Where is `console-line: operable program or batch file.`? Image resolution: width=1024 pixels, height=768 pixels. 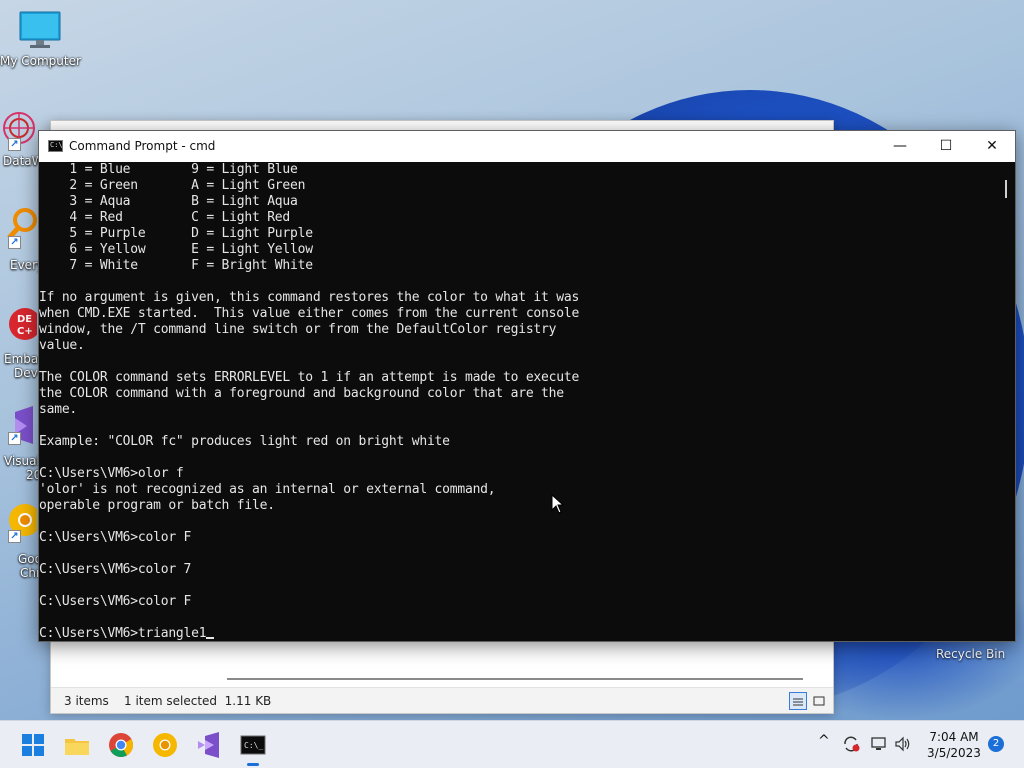
console-line: operable program or batch file. is located at coordinates (157, 505).